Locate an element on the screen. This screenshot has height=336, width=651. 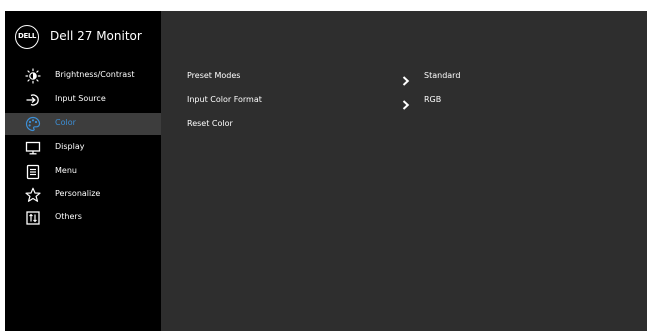
color-palette-icon is located at coordinates (33, 124).